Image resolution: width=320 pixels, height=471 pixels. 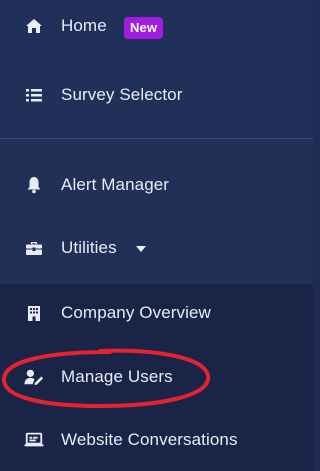 I want to click on sidebar-item-label: Manage Users, so click(x=117, y=376).